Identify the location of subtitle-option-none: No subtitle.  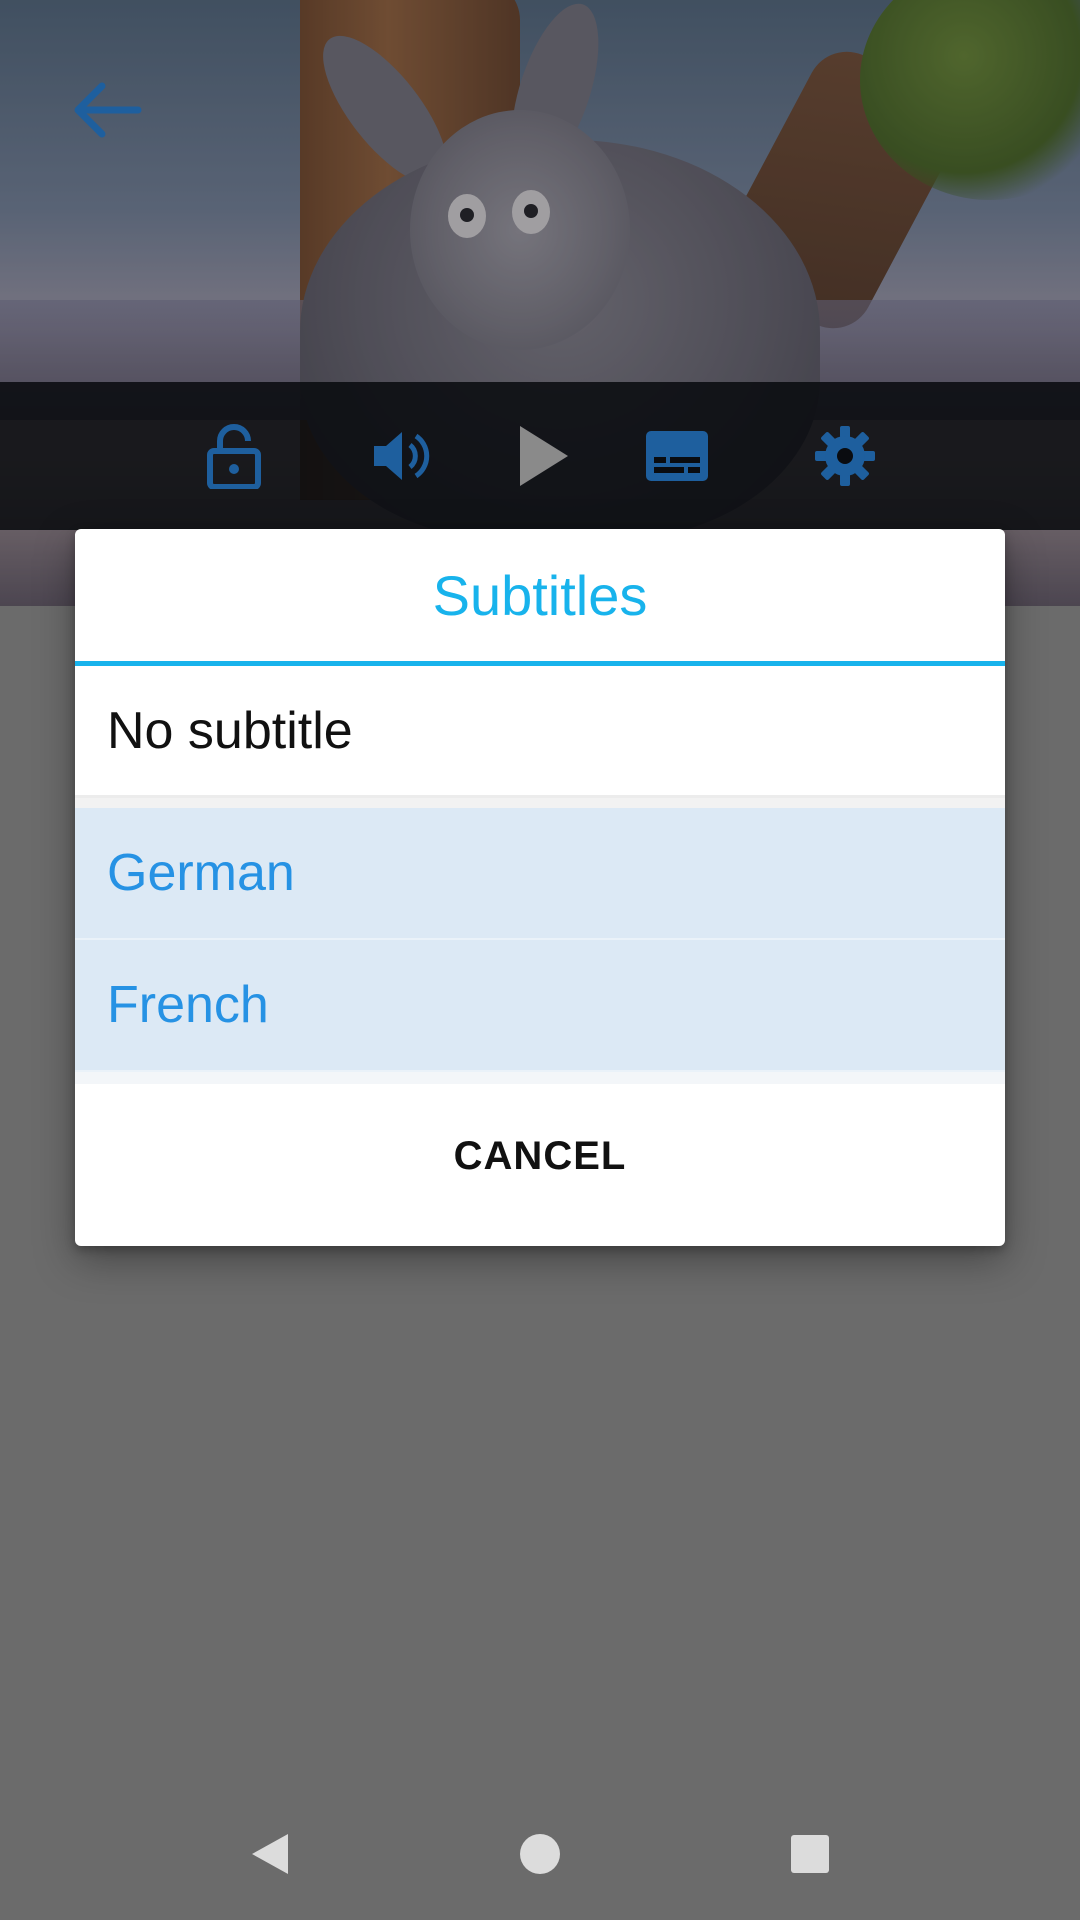
(540, 732).